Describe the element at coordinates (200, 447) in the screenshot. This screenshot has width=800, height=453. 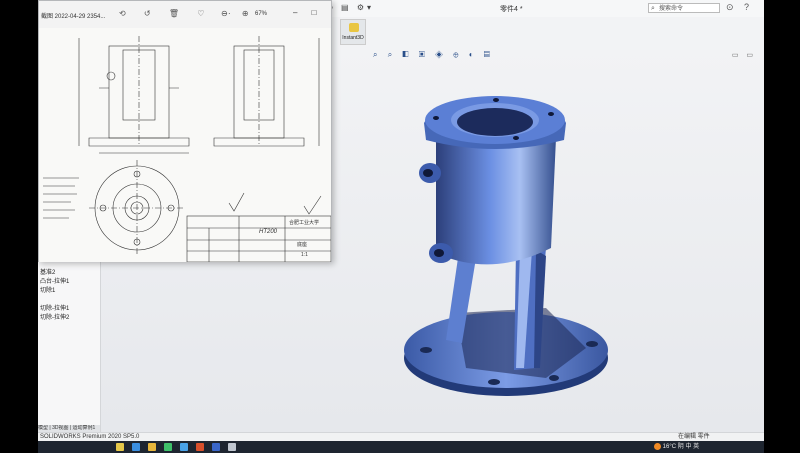
I see `solidworks-app-icon` at that location.